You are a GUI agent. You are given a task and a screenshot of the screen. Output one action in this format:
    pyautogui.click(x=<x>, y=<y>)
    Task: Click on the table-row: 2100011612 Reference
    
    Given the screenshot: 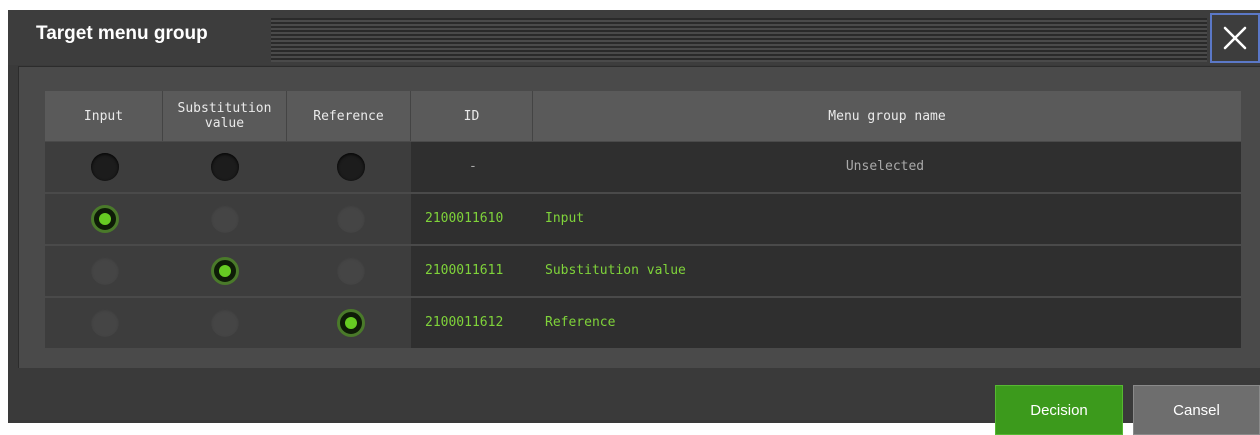 What is the action you would take?
    pyautogui.click(x=643, y=323)
    